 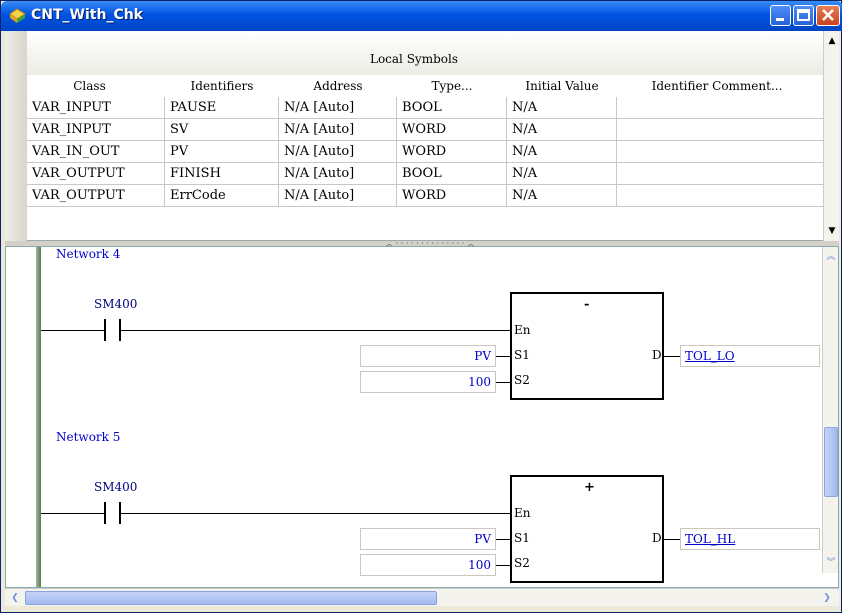 I want to click on table-row: VAR_IN_OUT PV N/A [Auto] WORD N/A, so click(x=427, y=152).